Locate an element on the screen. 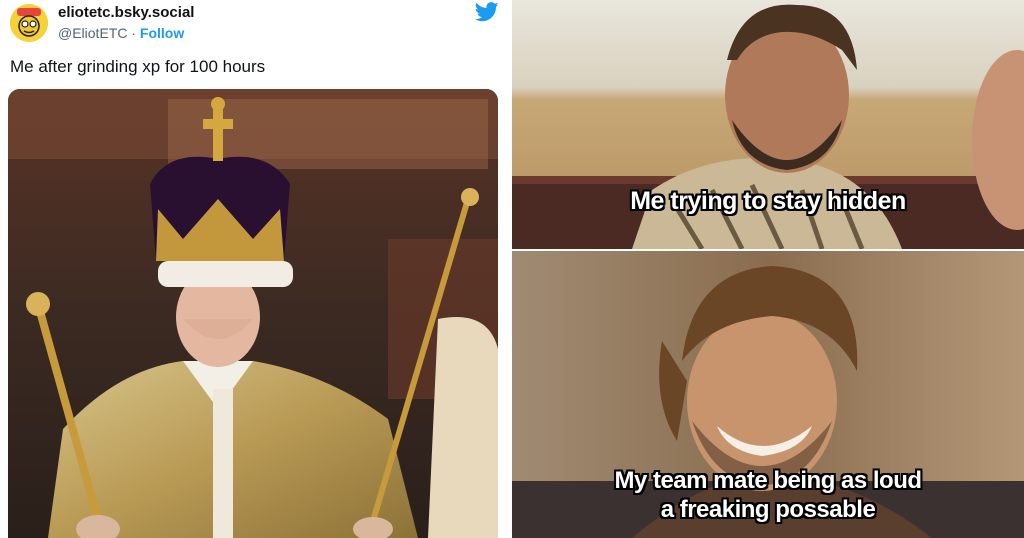 The height and width of the screenshot is (538, 1024). tweet-text: Me after grinding xp for 100 hours is located at coordinates (138, 66).